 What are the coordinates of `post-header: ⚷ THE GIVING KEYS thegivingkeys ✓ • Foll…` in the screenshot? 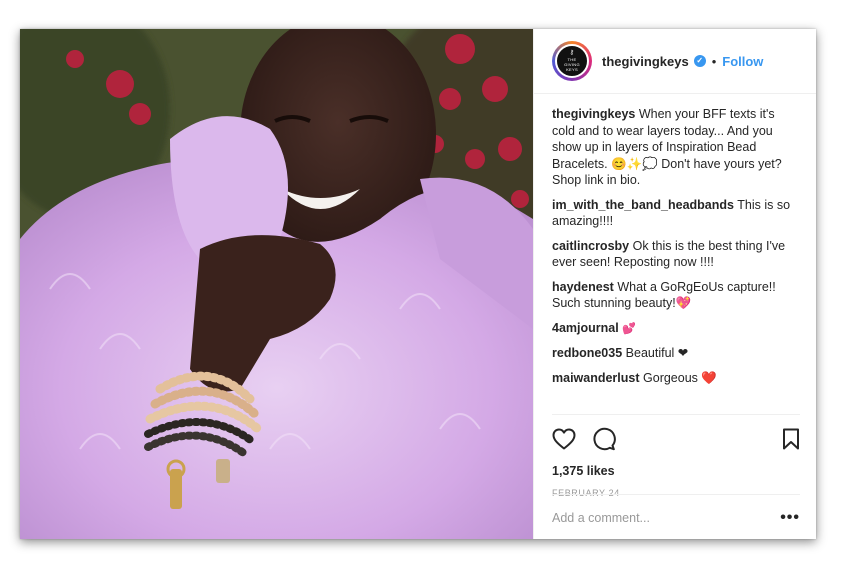 It's located at (675, 61).